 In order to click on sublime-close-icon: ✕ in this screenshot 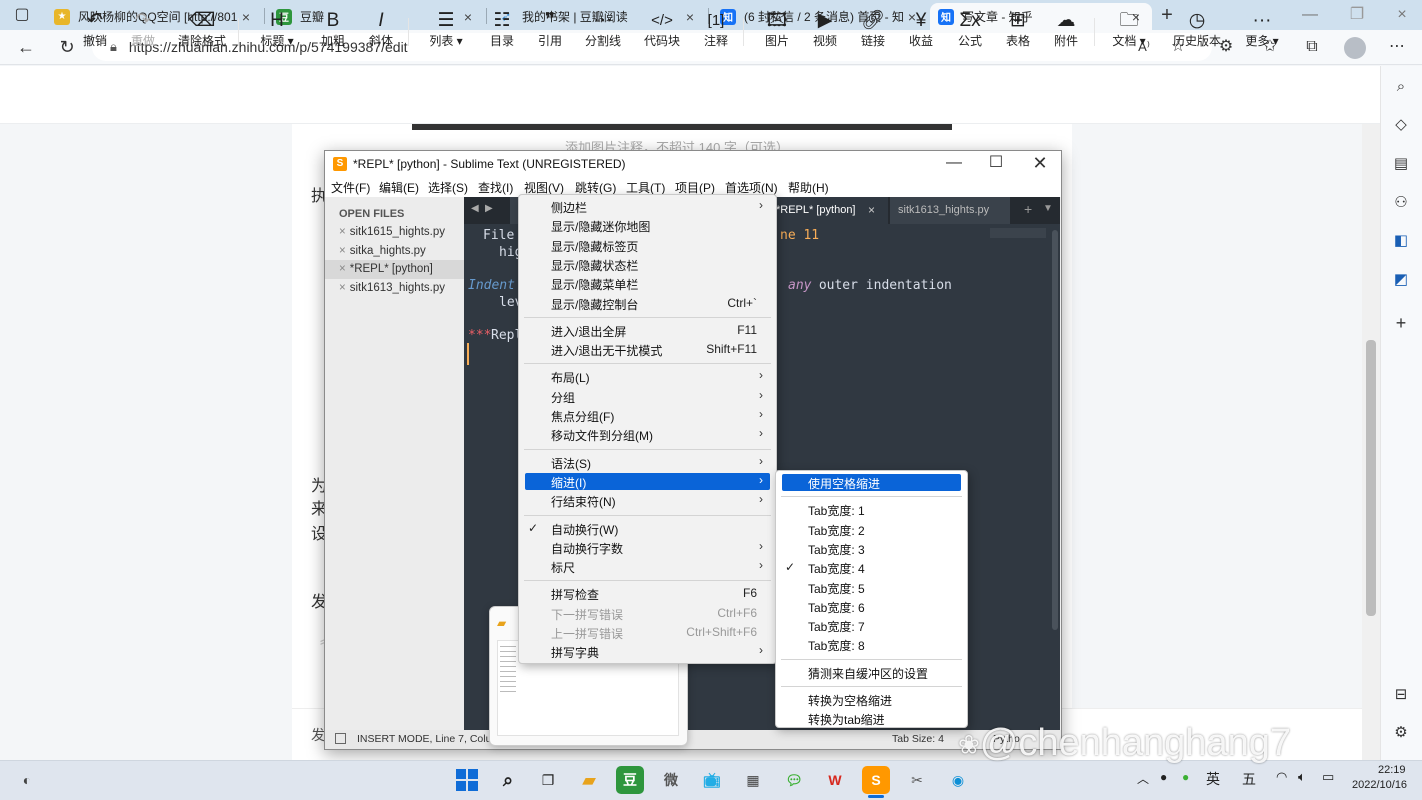, I will do `click(1040, 163)`.